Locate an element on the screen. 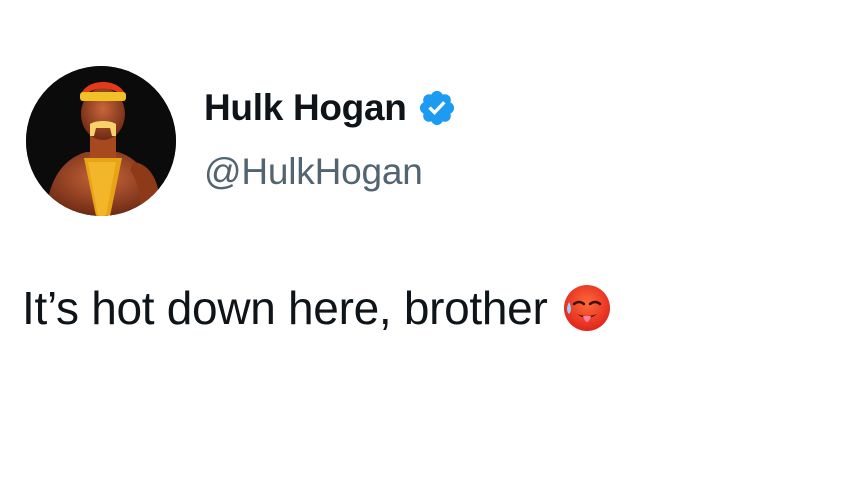 This screenshot has height=486, width=853. avatar is located at coordinates (101, 141).